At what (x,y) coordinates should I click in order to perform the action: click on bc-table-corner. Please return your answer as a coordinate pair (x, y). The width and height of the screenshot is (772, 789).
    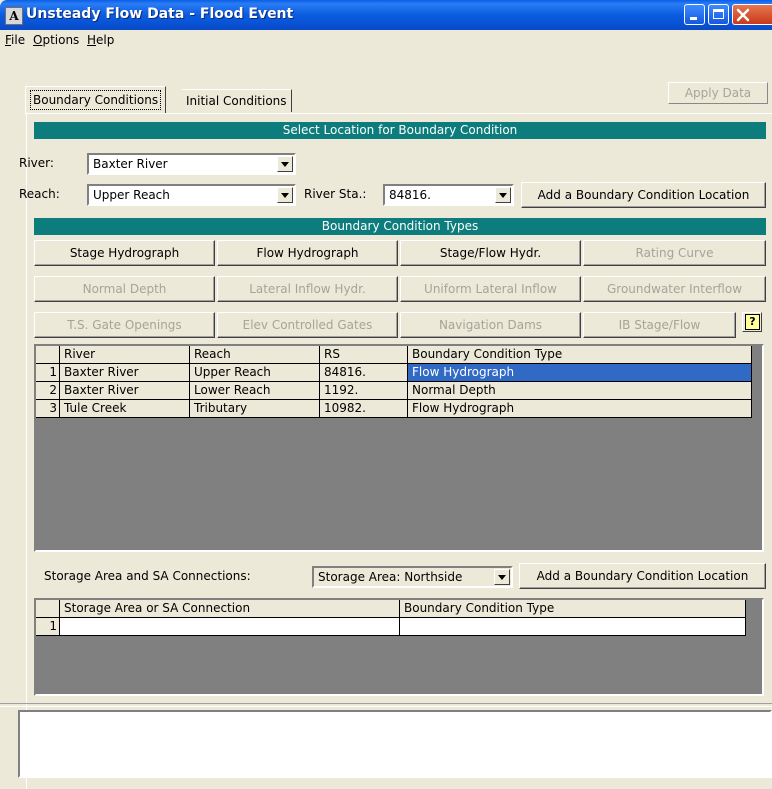
    Looking at the image, I should click on (48, 355).